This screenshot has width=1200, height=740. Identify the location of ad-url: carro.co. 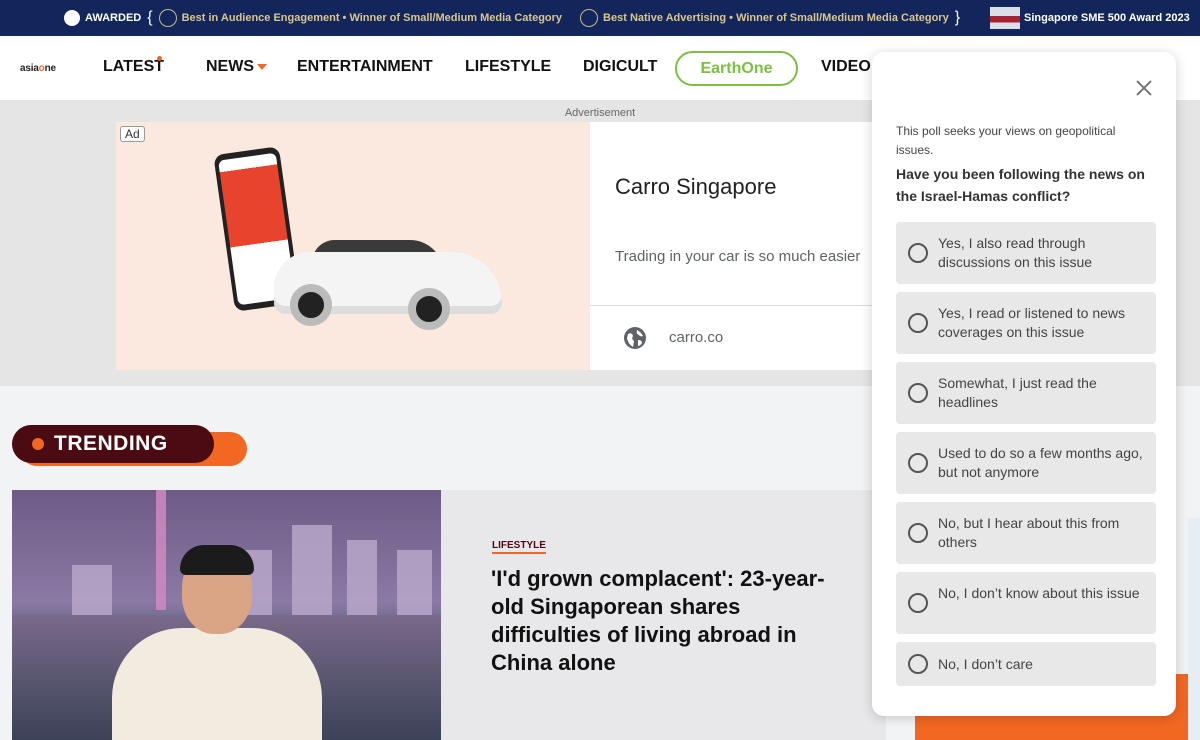
(696, 337).